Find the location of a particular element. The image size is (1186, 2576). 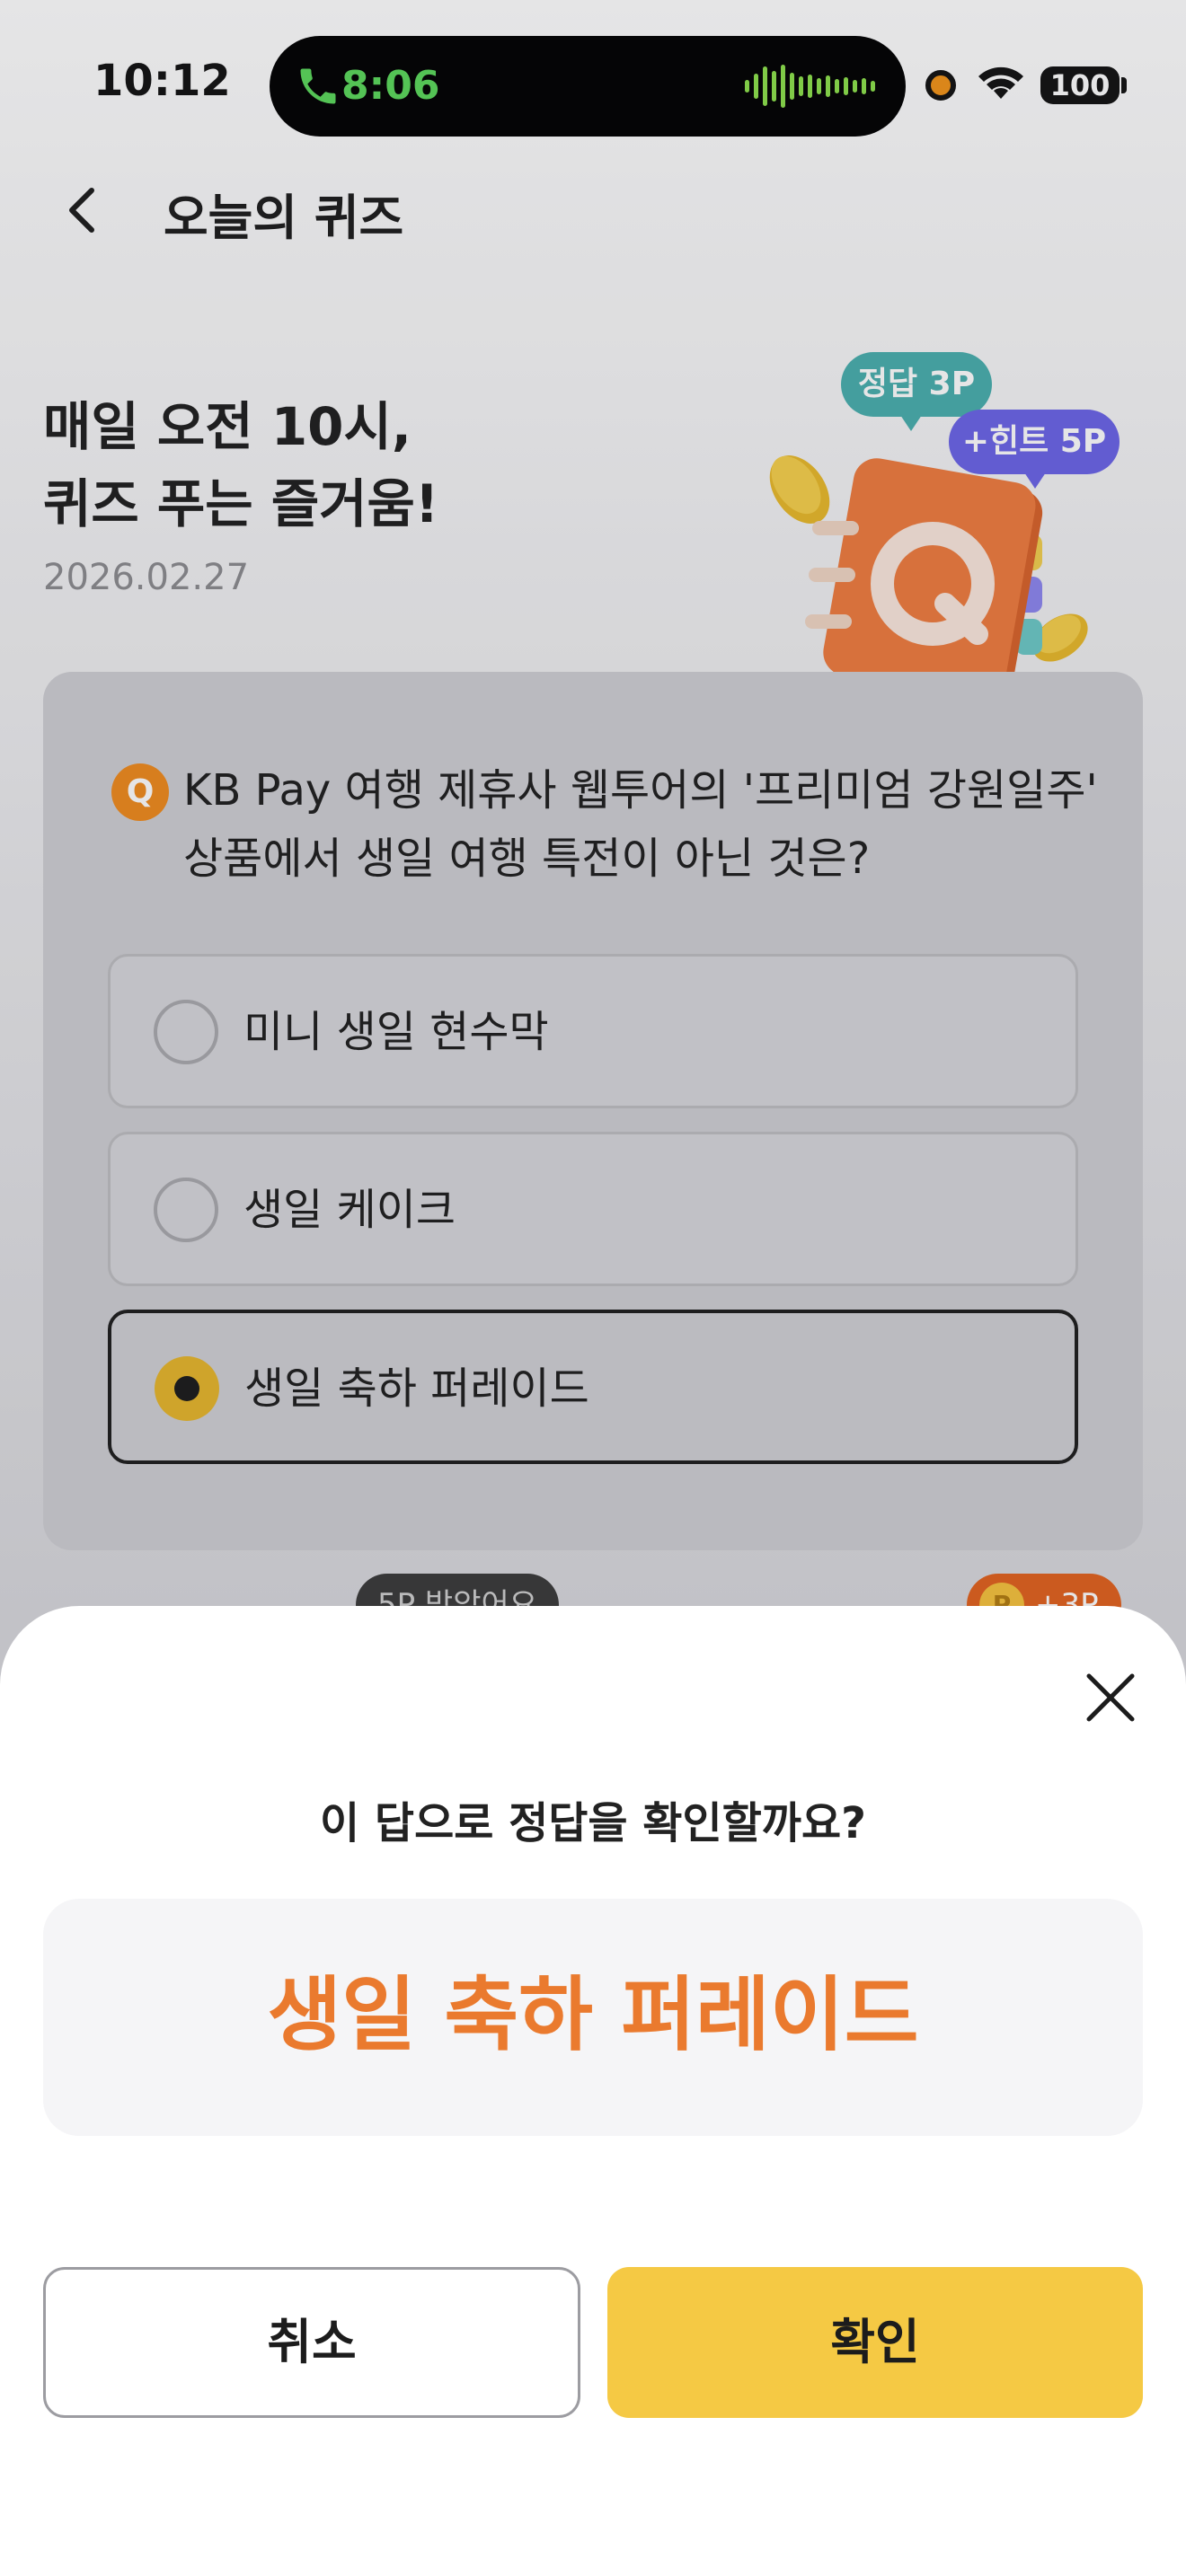

sheet-title: 이 답으로 정답을 확인할까요? is located at coordinates (593, 1823).